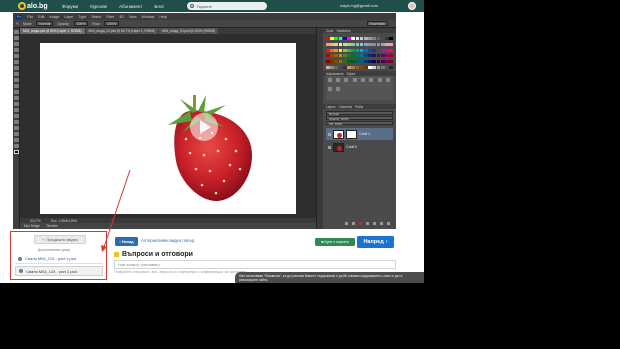 This screenshot has width=620, height=349. Describe the element at coordinates (330, 30) in the screenshot. I see `ps-color-tab: Color` at that location.